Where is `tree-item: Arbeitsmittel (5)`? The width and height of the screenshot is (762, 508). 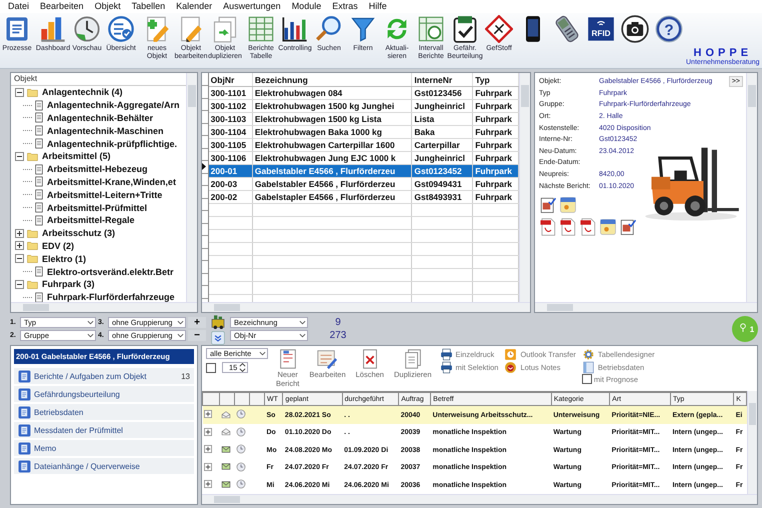
tree-item: Arbeitsmittel (5) is located at coordinates (76, 156).